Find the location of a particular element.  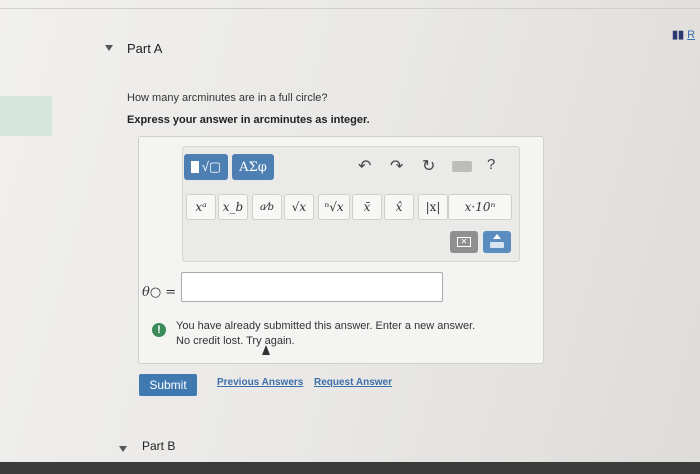

square-root-button: √x is located at coordinates (299, 207).